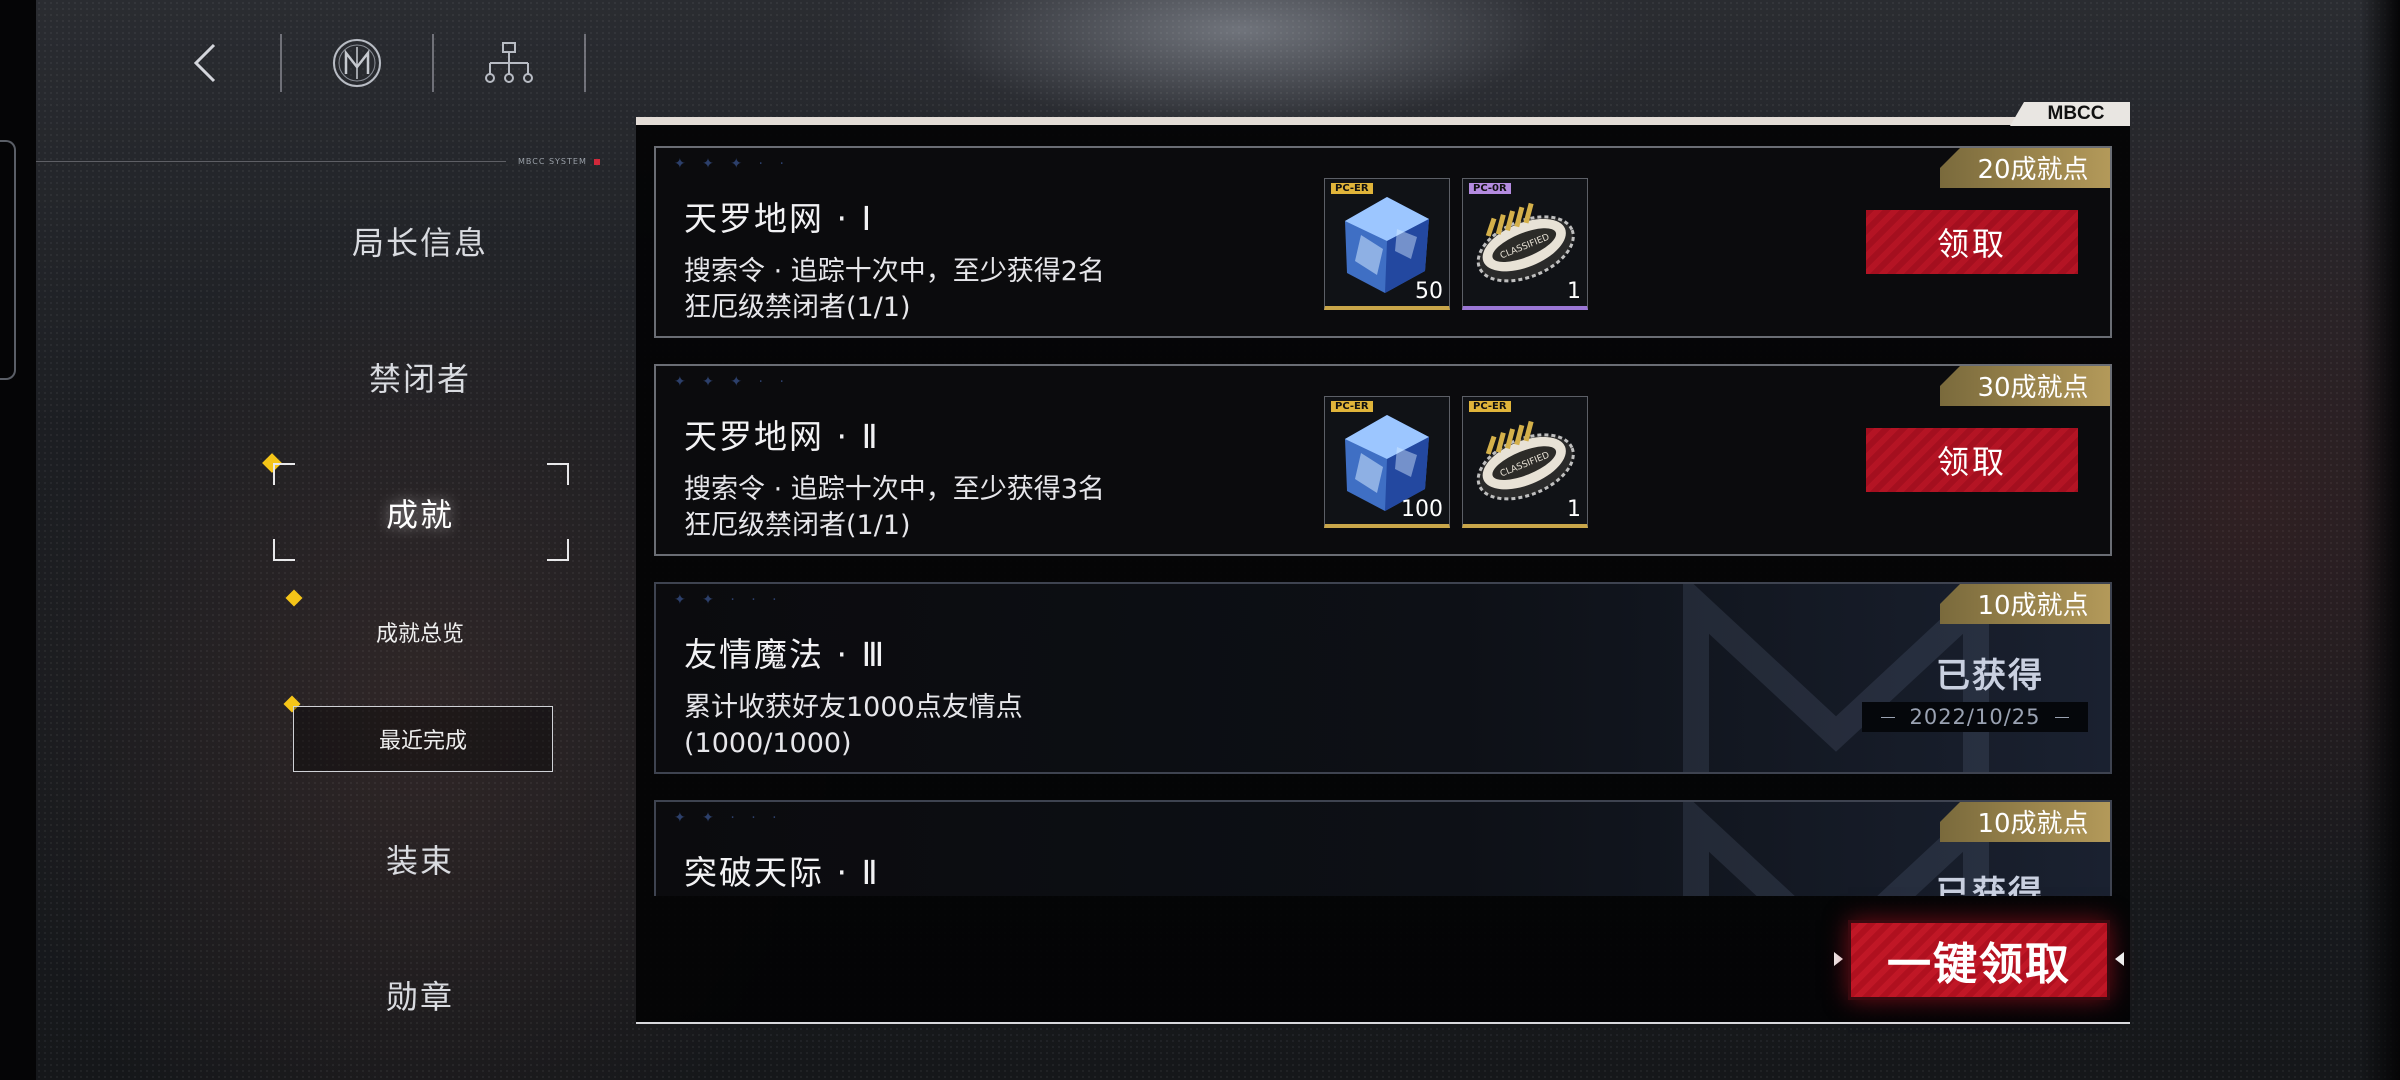 This screenshot has height=1080, width=2400. Describe the element at coordinates (552, 161) in the screenshot. I see `system-label: MBCC SYSTEM` at that location.